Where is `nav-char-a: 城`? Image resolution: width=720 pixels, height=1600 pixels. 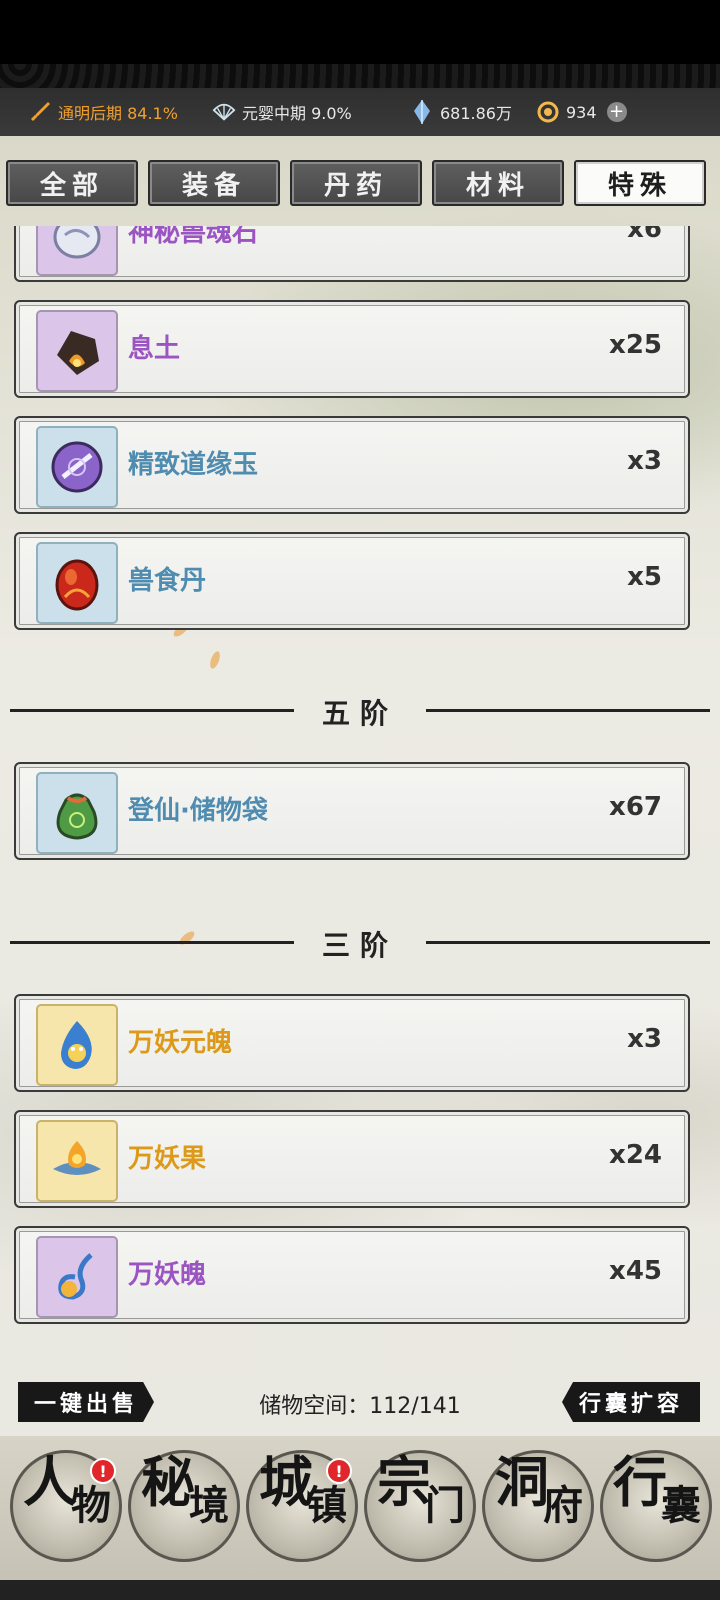 nav-char-a: 城 is located at coordinates (286, 1482).